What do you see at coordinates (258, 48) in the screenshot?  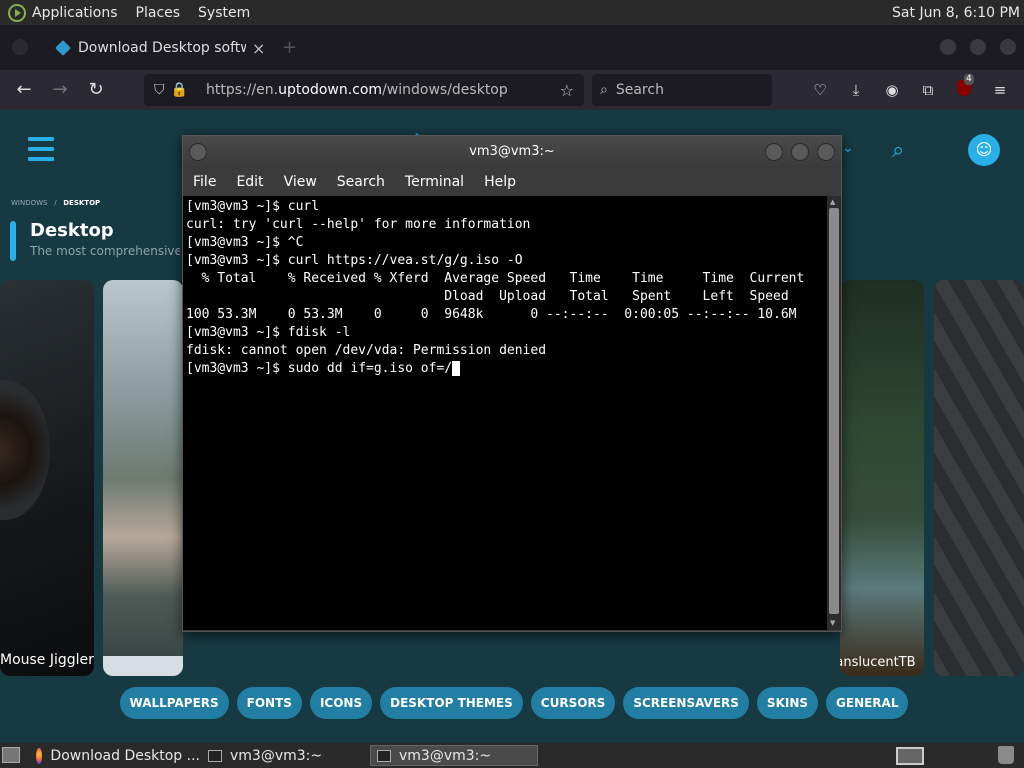 I see `tab-close-icon: ×` at bounding box center [258, 48].